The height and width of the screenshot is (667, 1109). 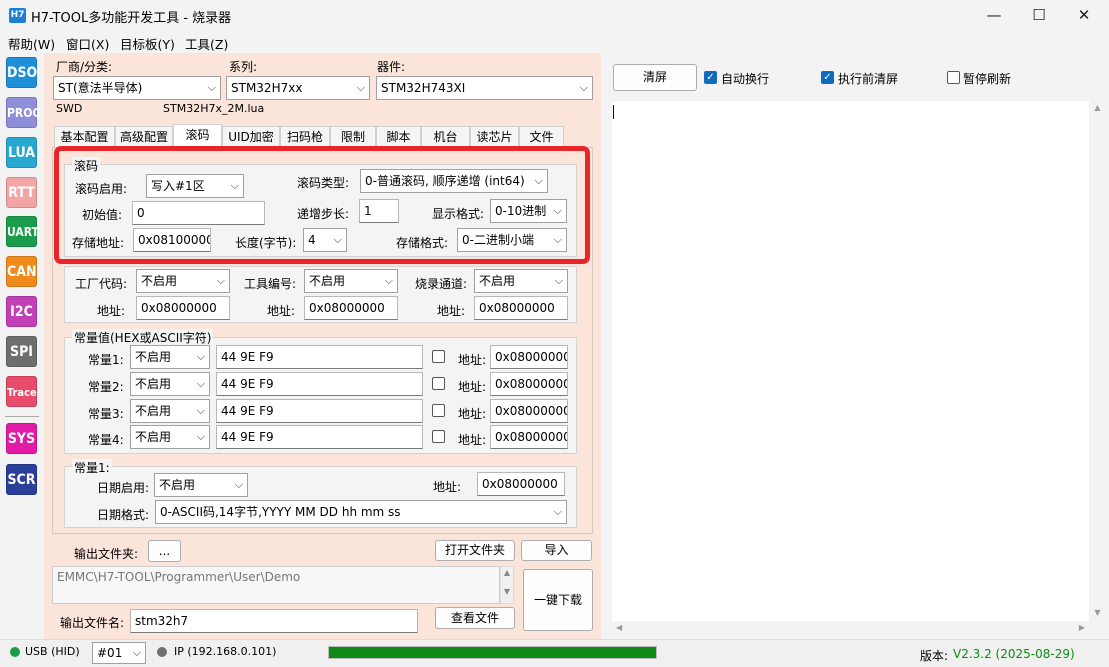 What do you see at coordinates (529, 357) in the screenshot?
I see `constant-1-addr-input: 0x08000000` at bounding box center [529, 357].